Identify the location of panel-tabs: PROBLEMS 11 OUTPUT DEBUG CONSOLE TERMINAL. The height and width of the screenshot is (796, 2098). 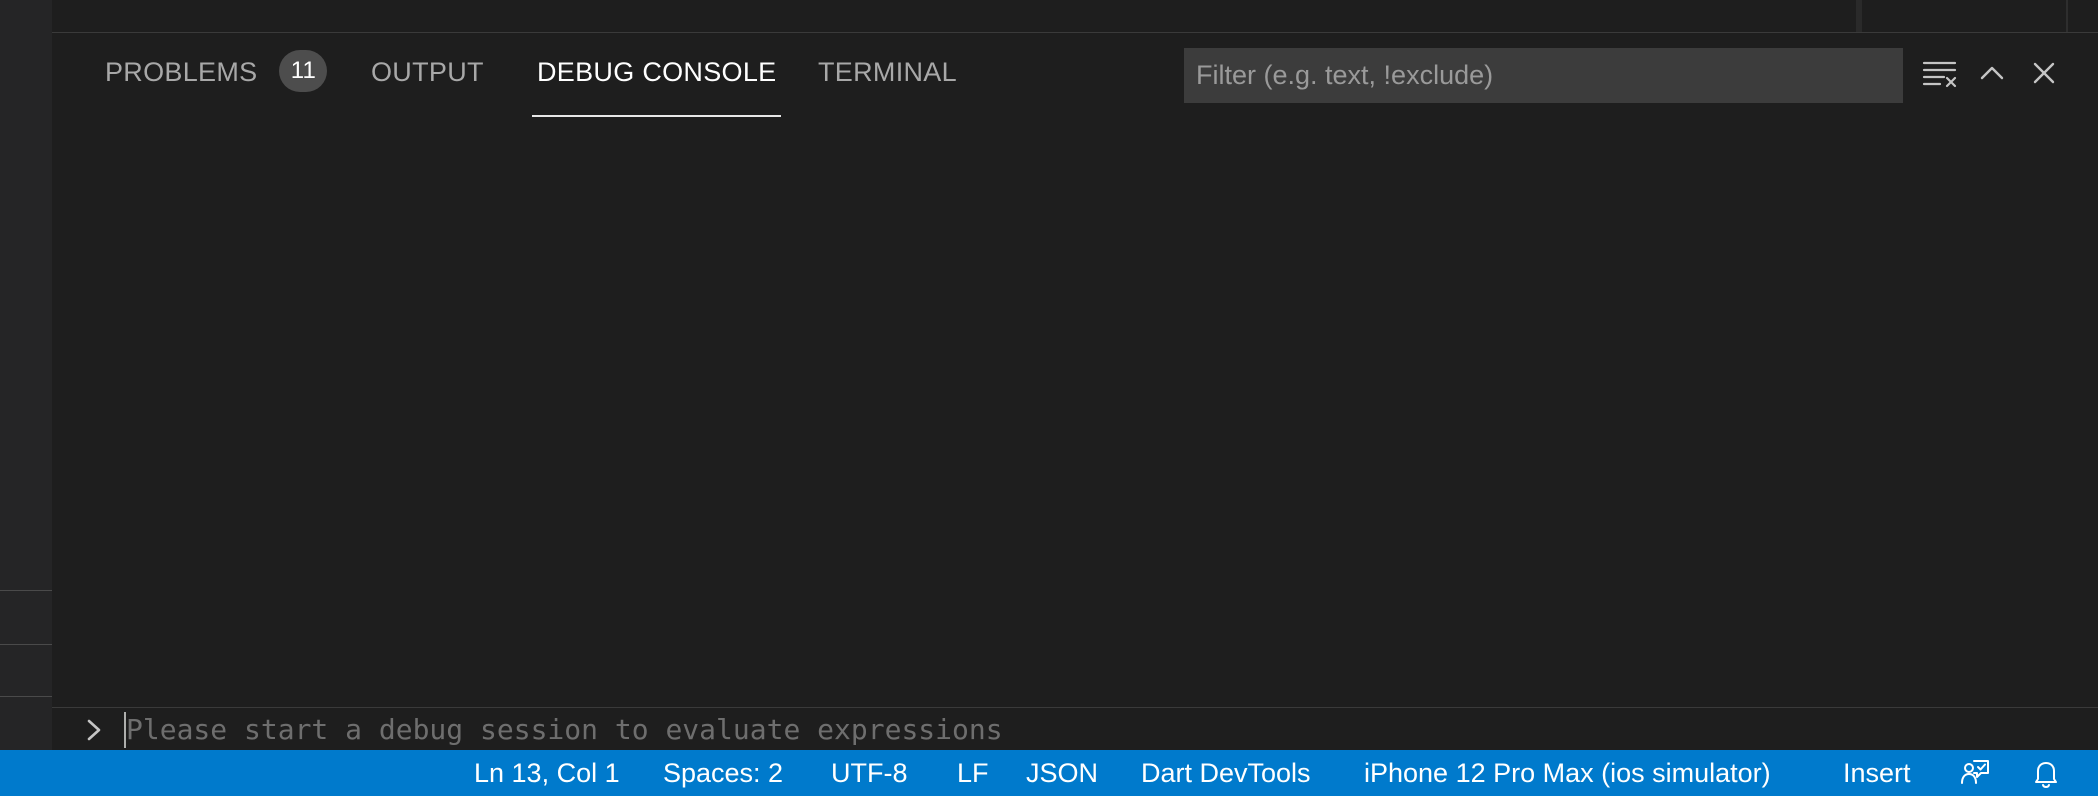
(602, 75).